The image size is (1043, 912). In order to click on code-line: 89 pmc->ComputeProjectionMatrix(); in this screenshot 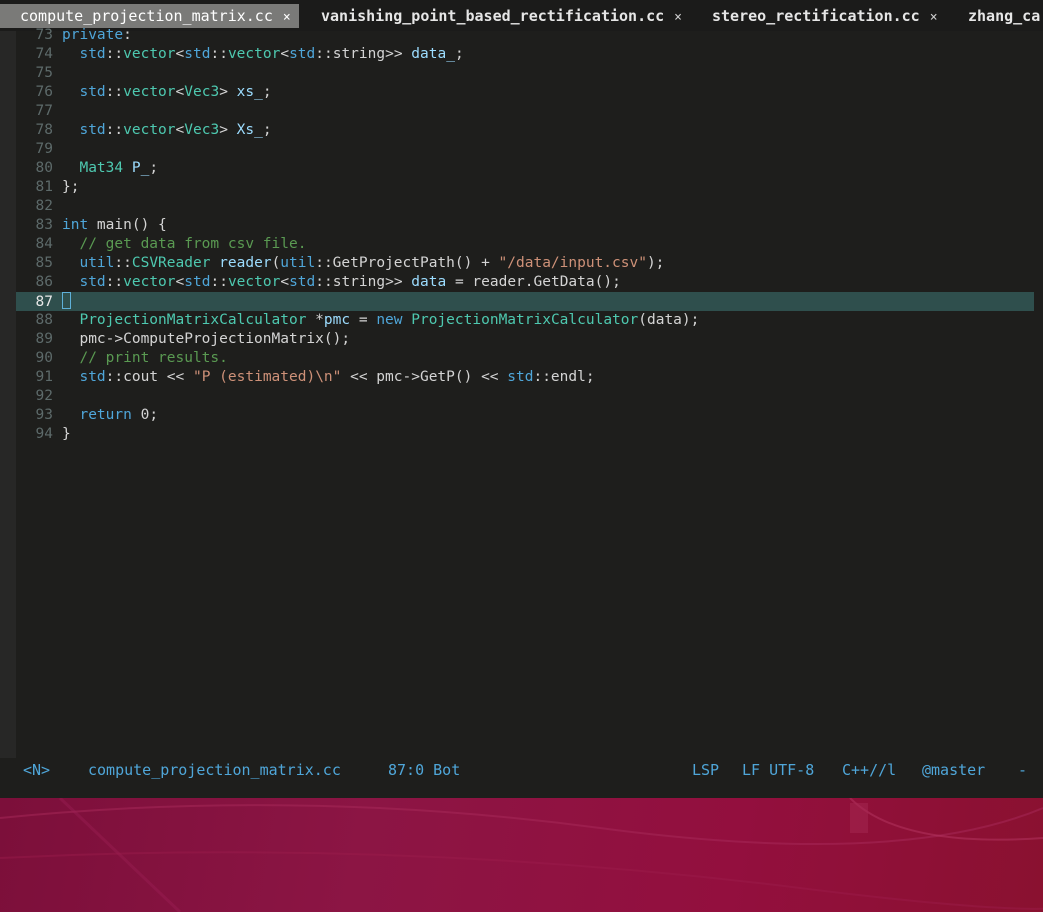, I will do `click(525, 339)`.